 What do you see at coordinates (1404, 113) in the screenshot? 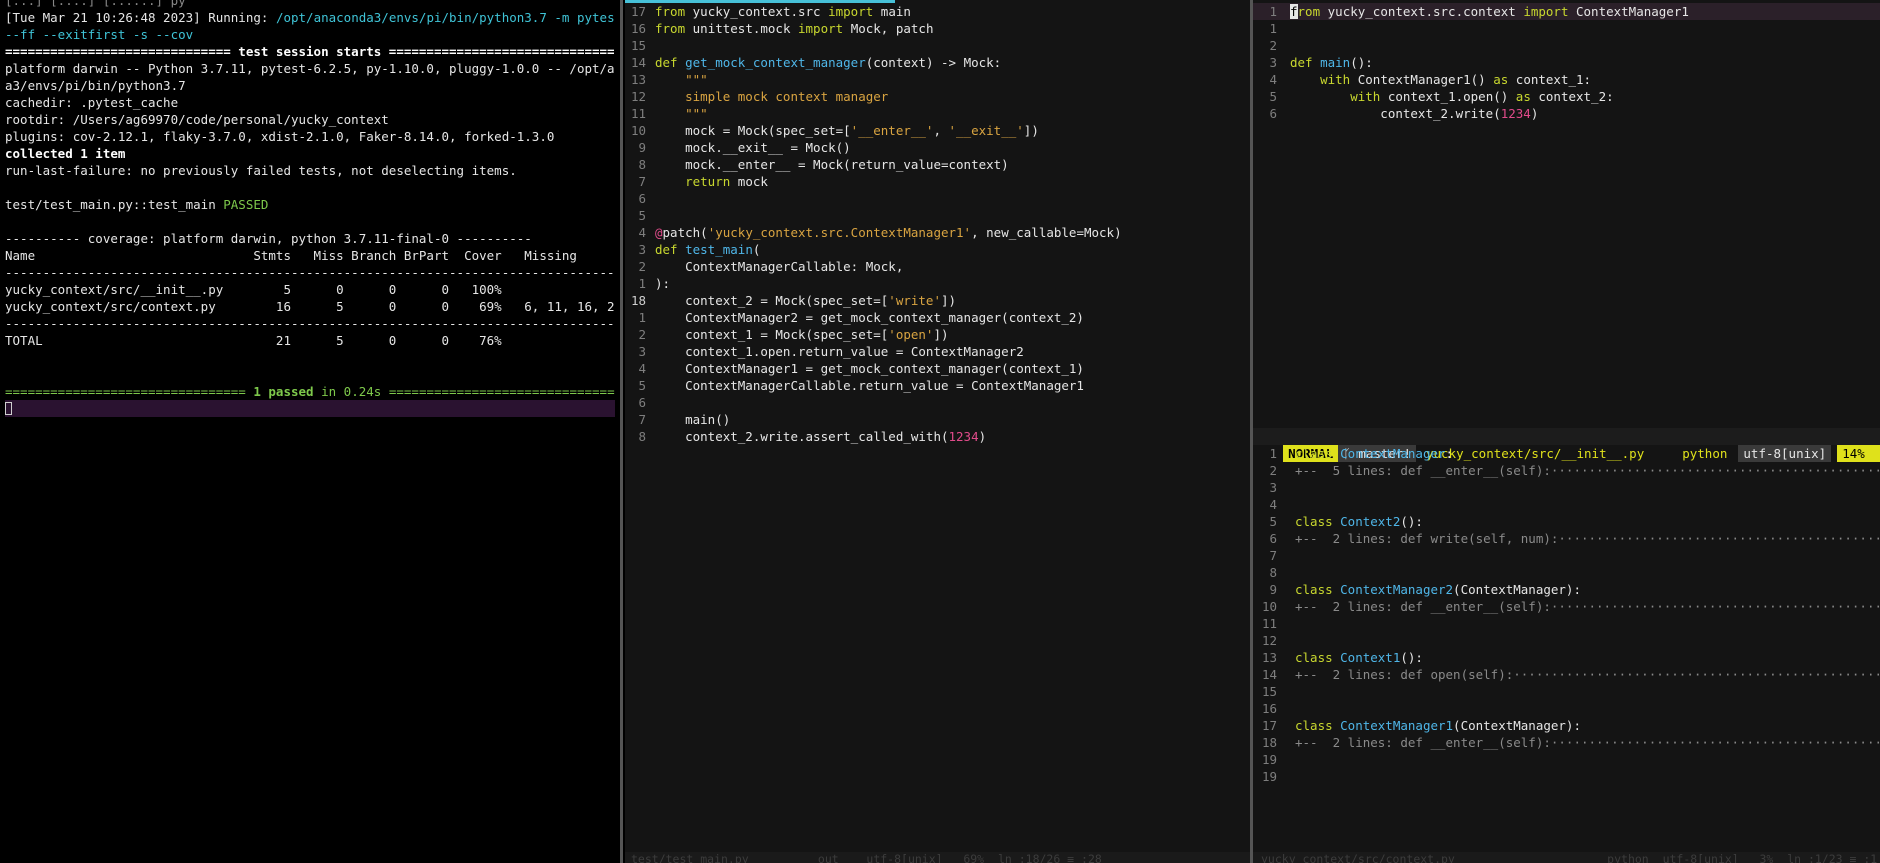
I see `code-line: 6 context_2.write(1234)` at bounding box center [1404, 113].